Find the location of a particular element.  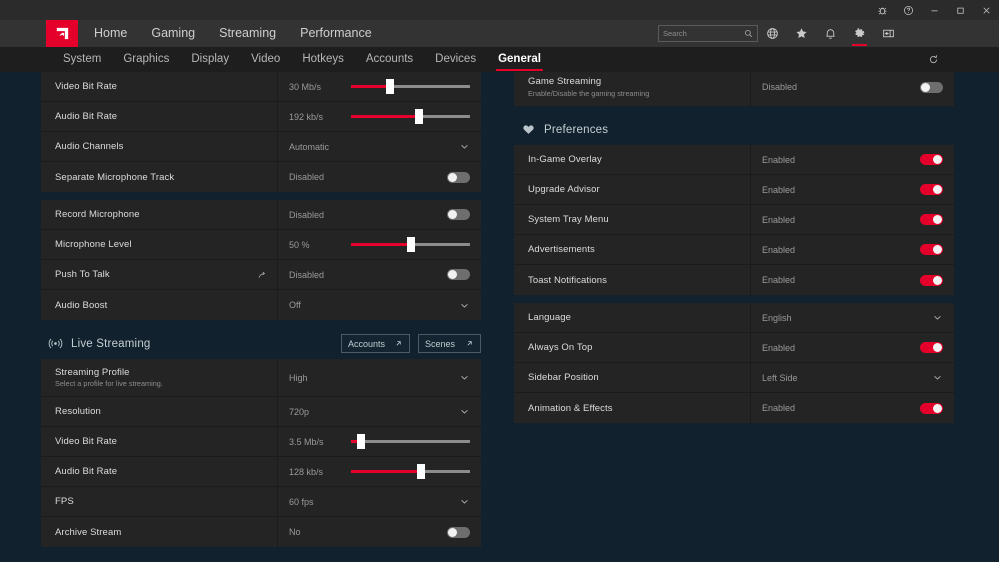

row-animation-and-effects: Animation & Effects Enabled is located at coordinates (734, 408).